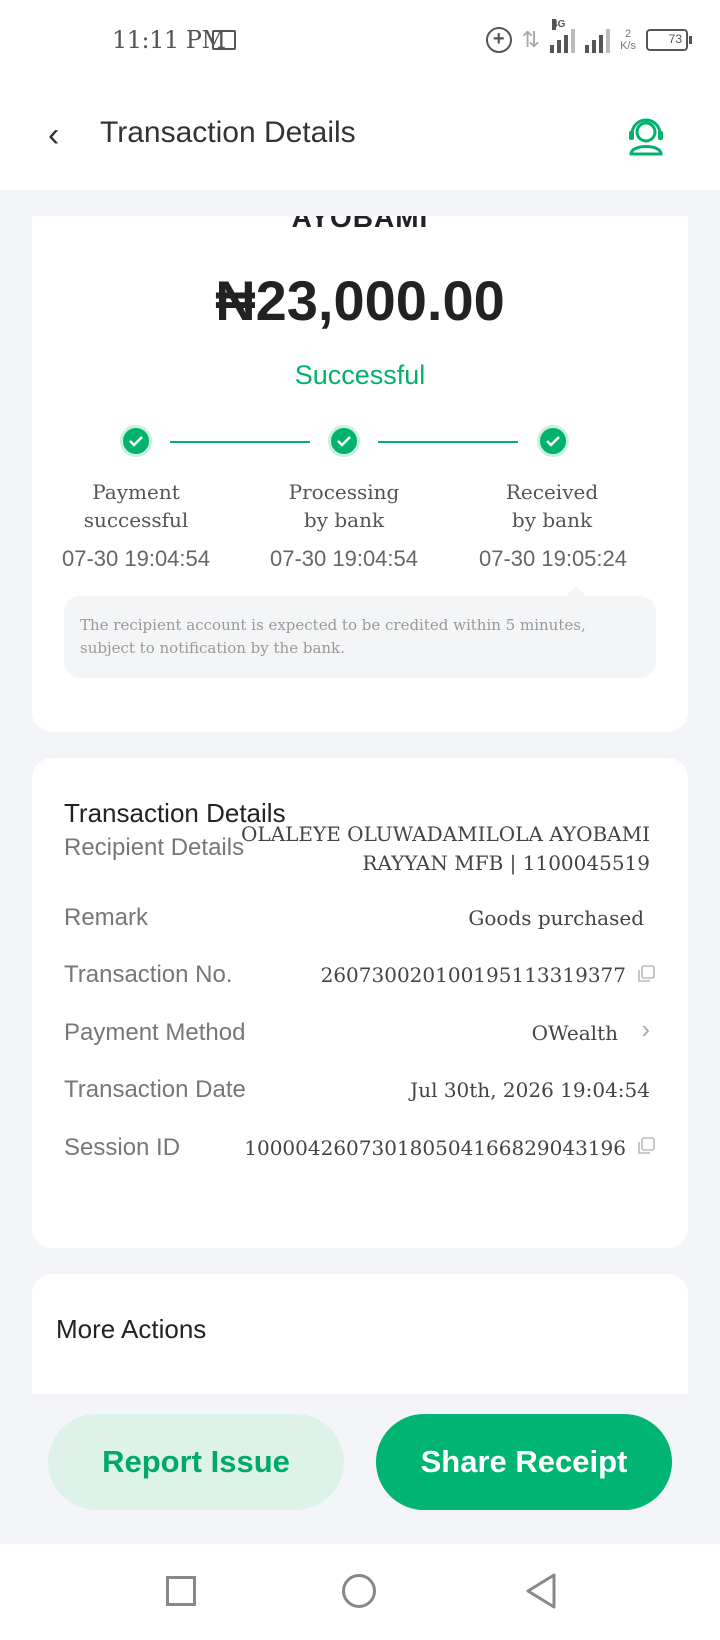  What do you see at coordinates (559, 24) in the screenshot?
I see `network-type: 4G` at bounding box center [559, 24].